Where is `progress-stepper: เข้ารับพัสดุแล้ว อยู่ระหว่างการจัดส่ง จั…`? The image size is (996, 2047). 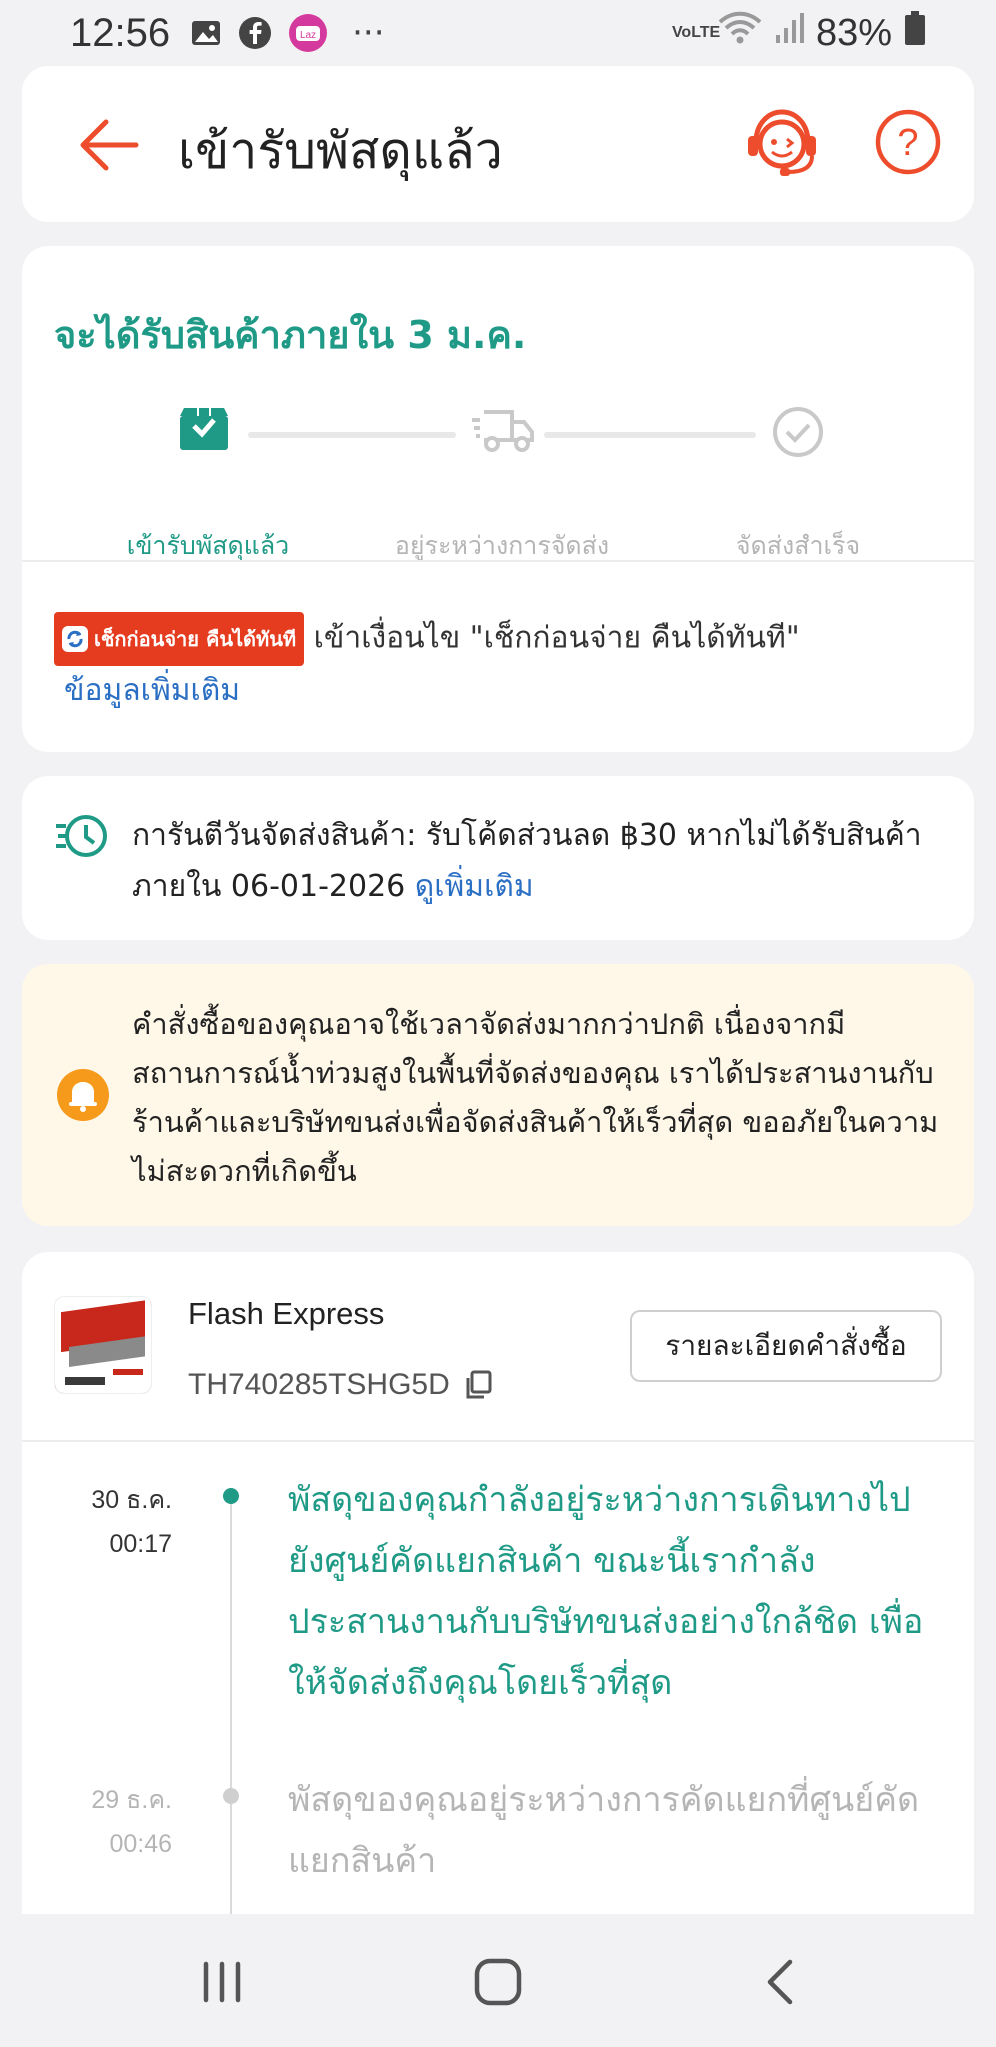 progress-stepper: เข้ารับพัสดุแล้ว อยู่ระหว่างการจัดส่ง จั… is located at coordinates (498, 483).